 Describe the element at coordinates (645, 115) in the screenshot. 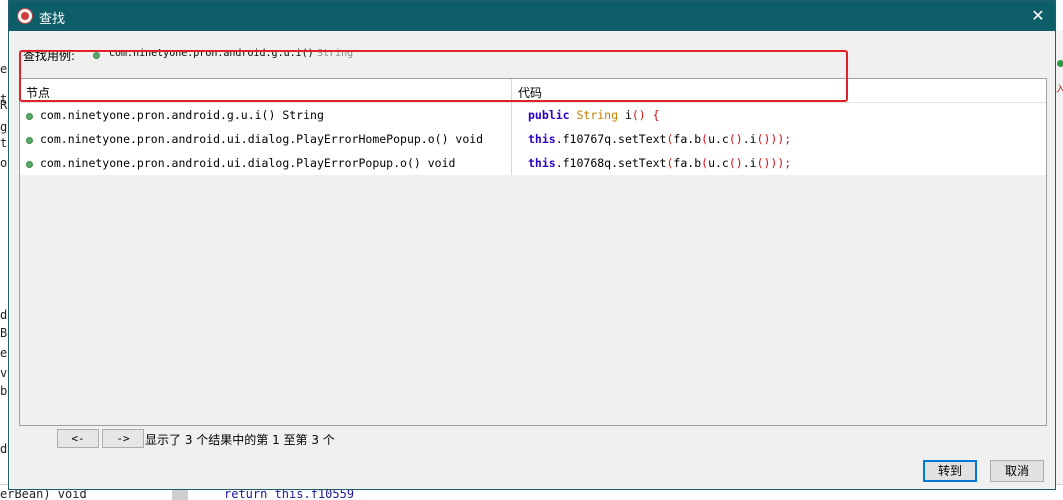

I see `code-token: () {` at that location.